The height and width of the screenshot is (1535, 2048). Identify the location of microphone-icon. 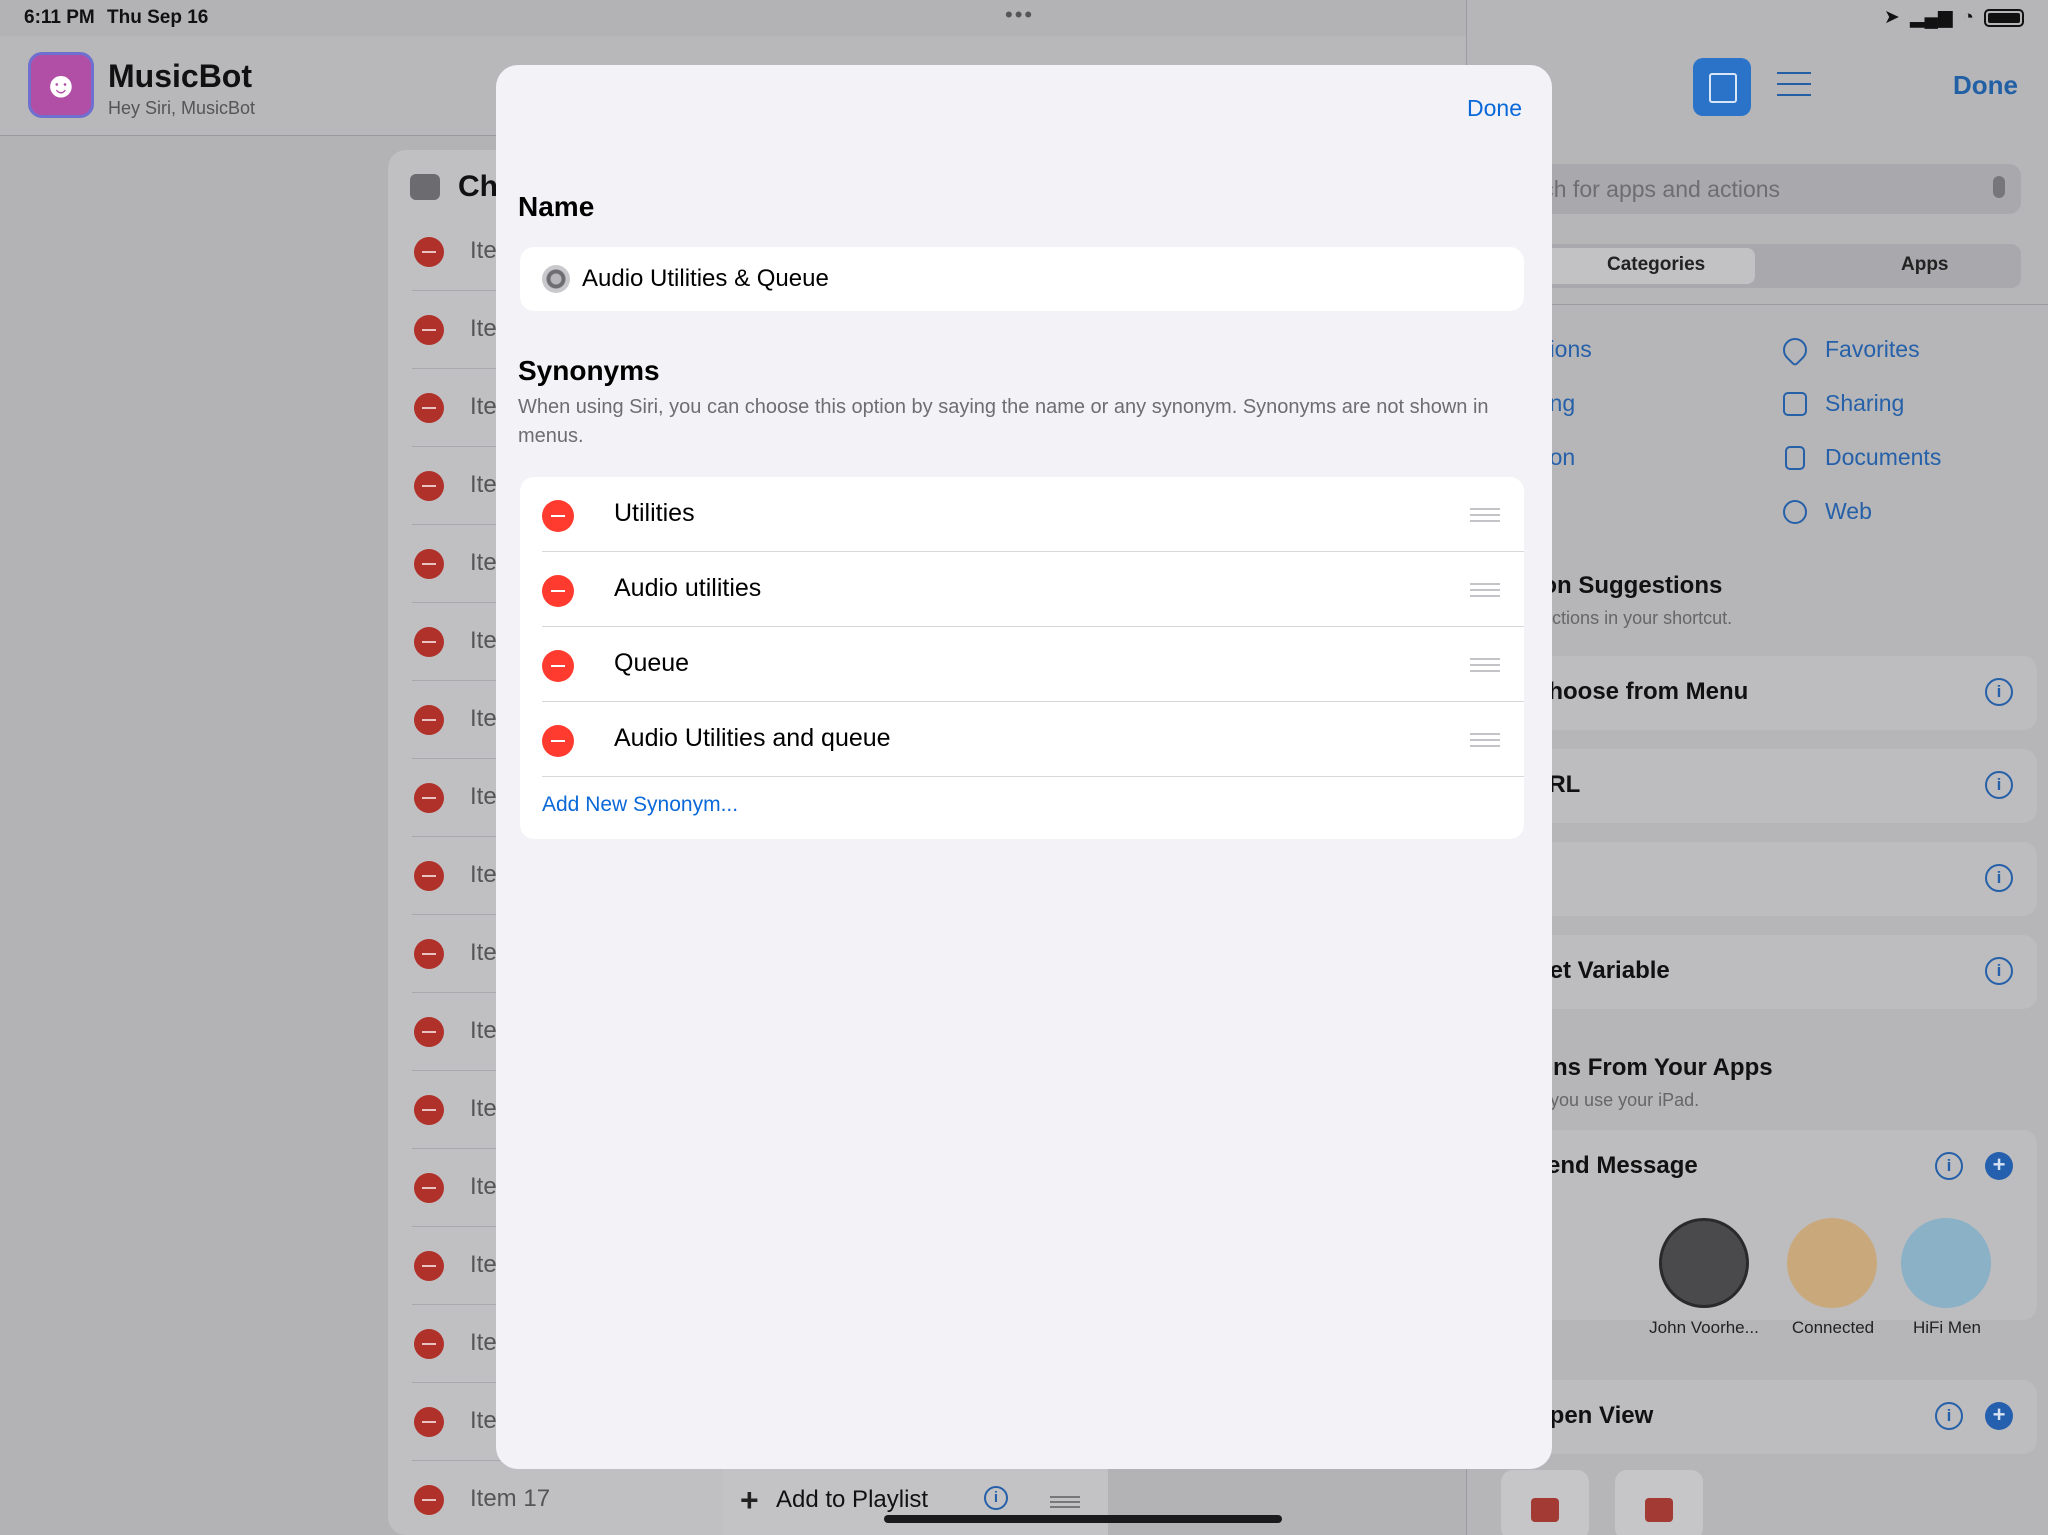
(1999, 187).